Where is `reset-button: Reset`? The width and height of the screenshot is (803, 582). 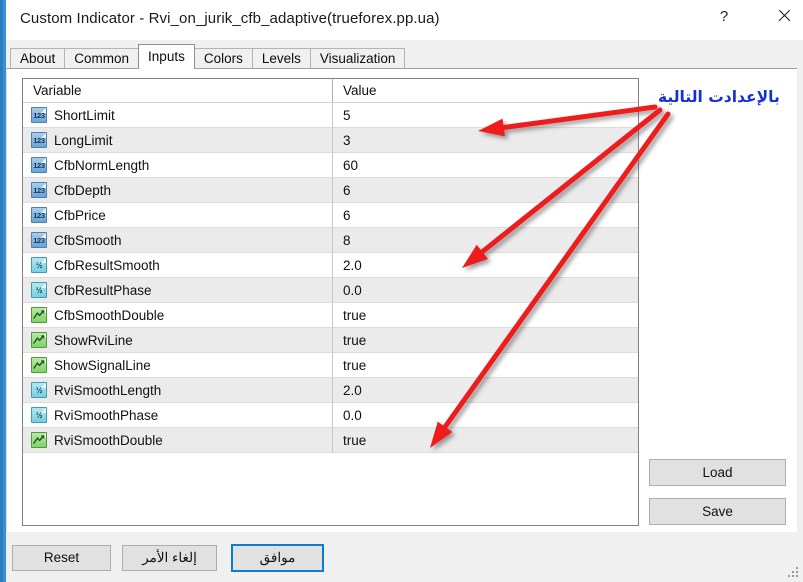 reset-button: Reset is located at coordinates (61, 558).